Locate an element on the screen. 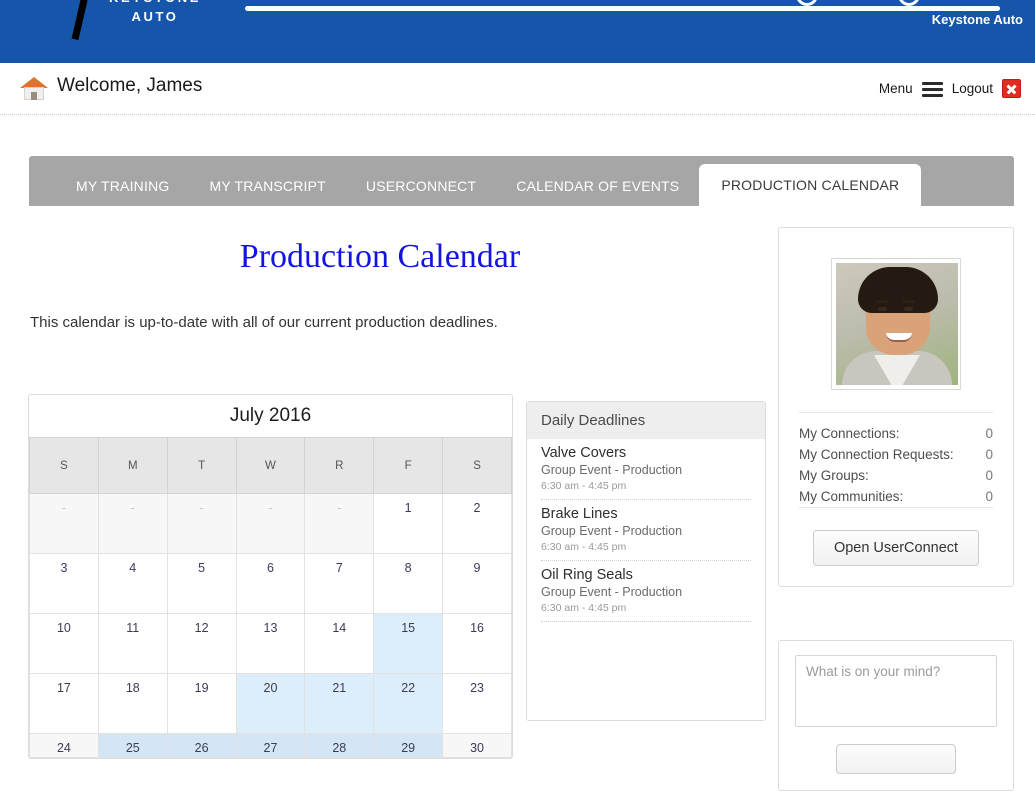 Image resolution: width=1035 pixels, height=791 pixels. calendar-day-cell: 30 is located at coordinates (477, 745).